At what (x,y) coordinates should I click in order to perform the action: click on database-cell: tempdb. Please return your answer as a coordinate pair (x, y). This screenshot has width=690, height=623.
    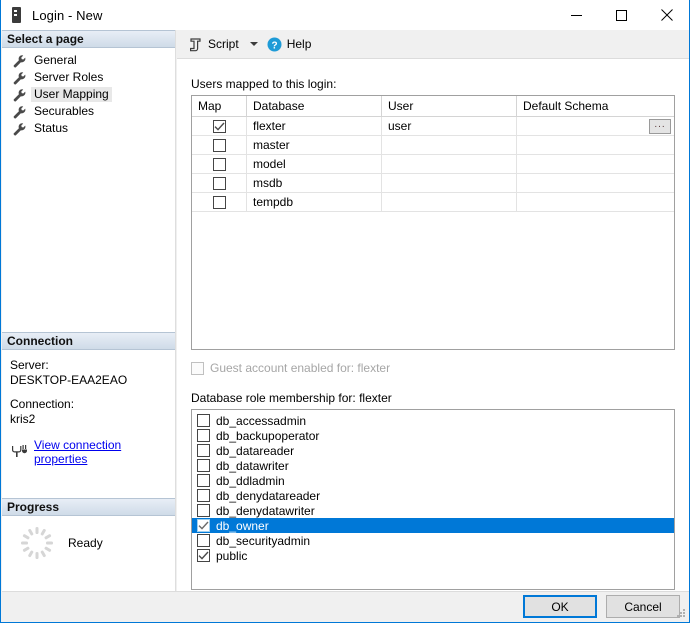
    Looking at the image, I should click on (314, 202).